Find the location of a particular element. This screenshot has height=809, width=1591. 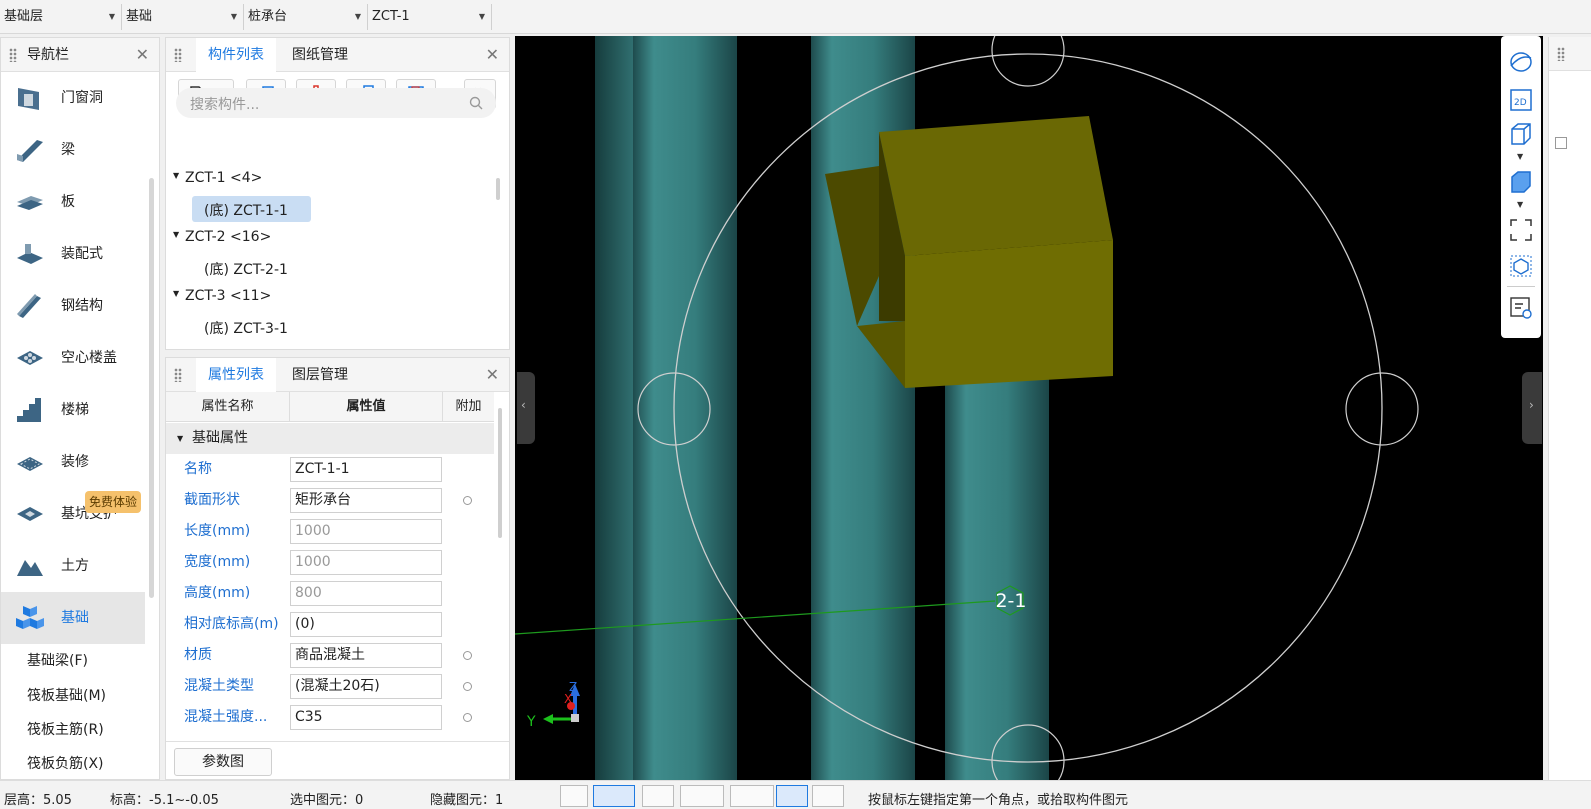

view-3d-icon is located at coordinates (1521, 134).